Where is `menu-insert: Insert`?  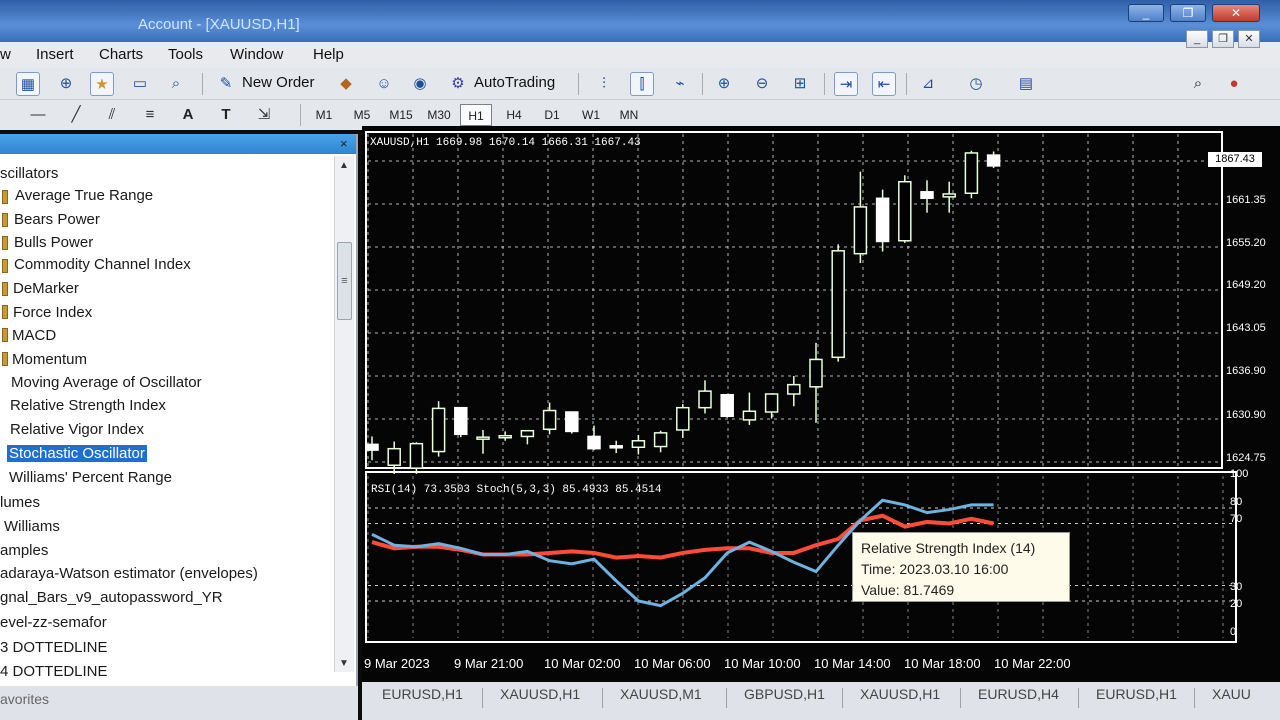
menu-insert: Insert is located at coordinates (55, 54).